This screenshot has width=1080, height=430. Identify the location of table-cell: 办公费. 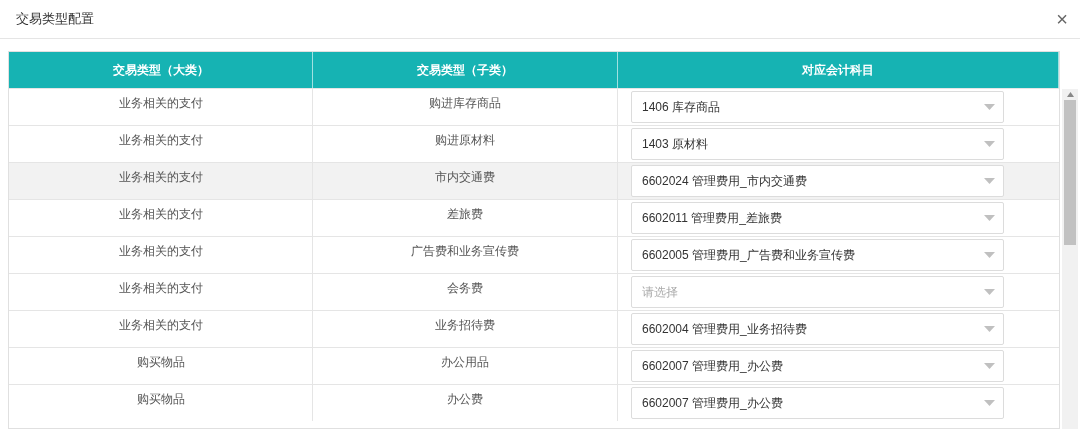
(465, 403).